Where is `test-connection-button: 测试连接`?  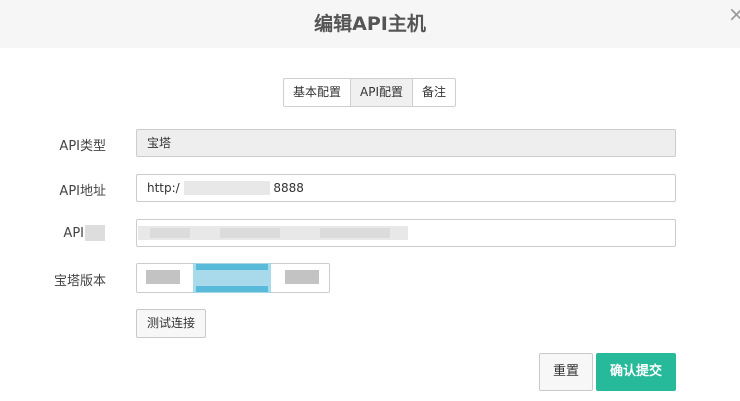 test-connection-button: 测试连接 is located at coordinates (171, 323).